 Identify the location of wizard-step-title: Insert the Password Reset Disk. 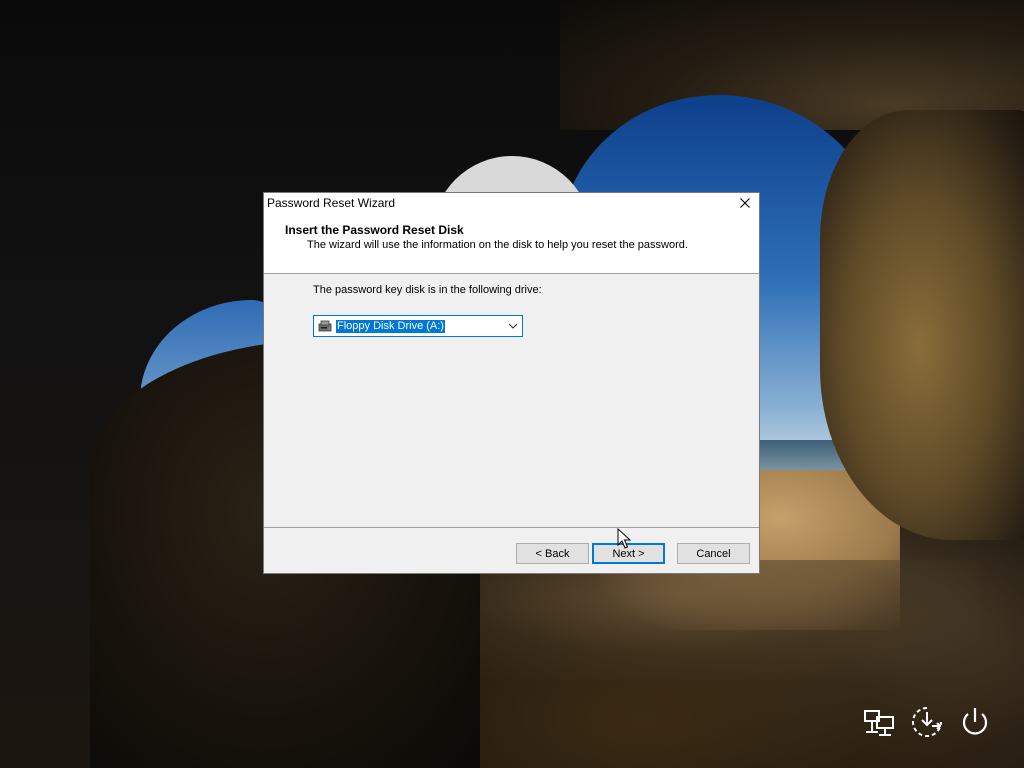
(374, 230).